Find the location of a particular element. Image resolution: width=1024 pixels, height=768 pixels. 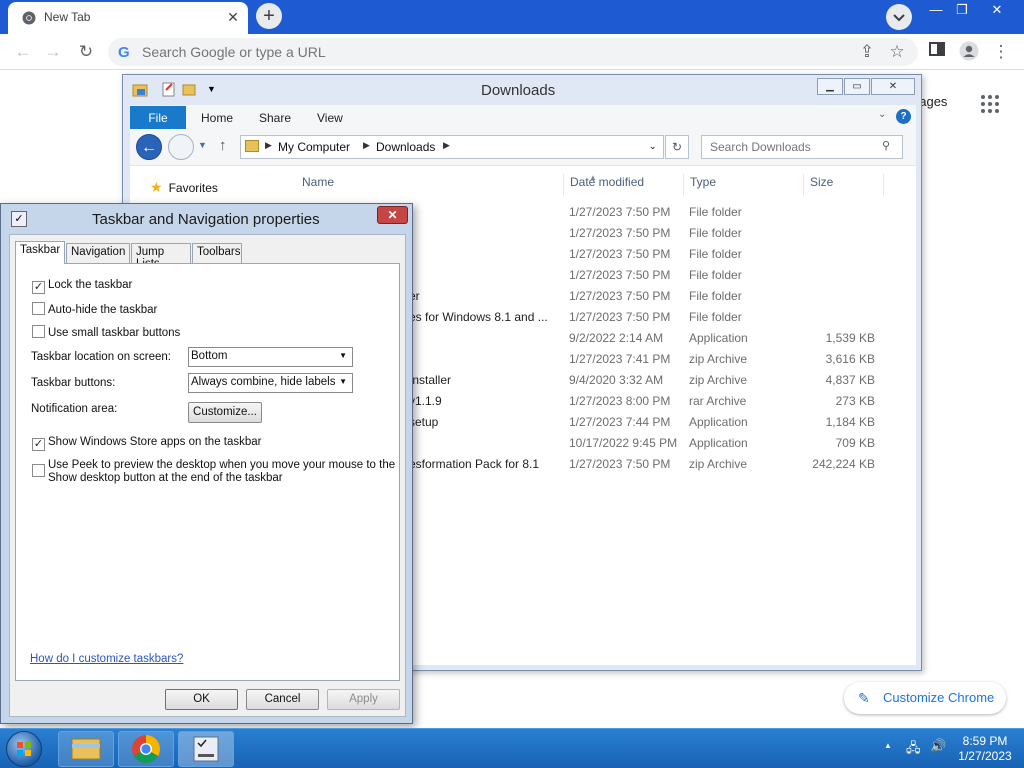

nav-item-favorites: ★ Favorites is located at coordinates (184, 187).